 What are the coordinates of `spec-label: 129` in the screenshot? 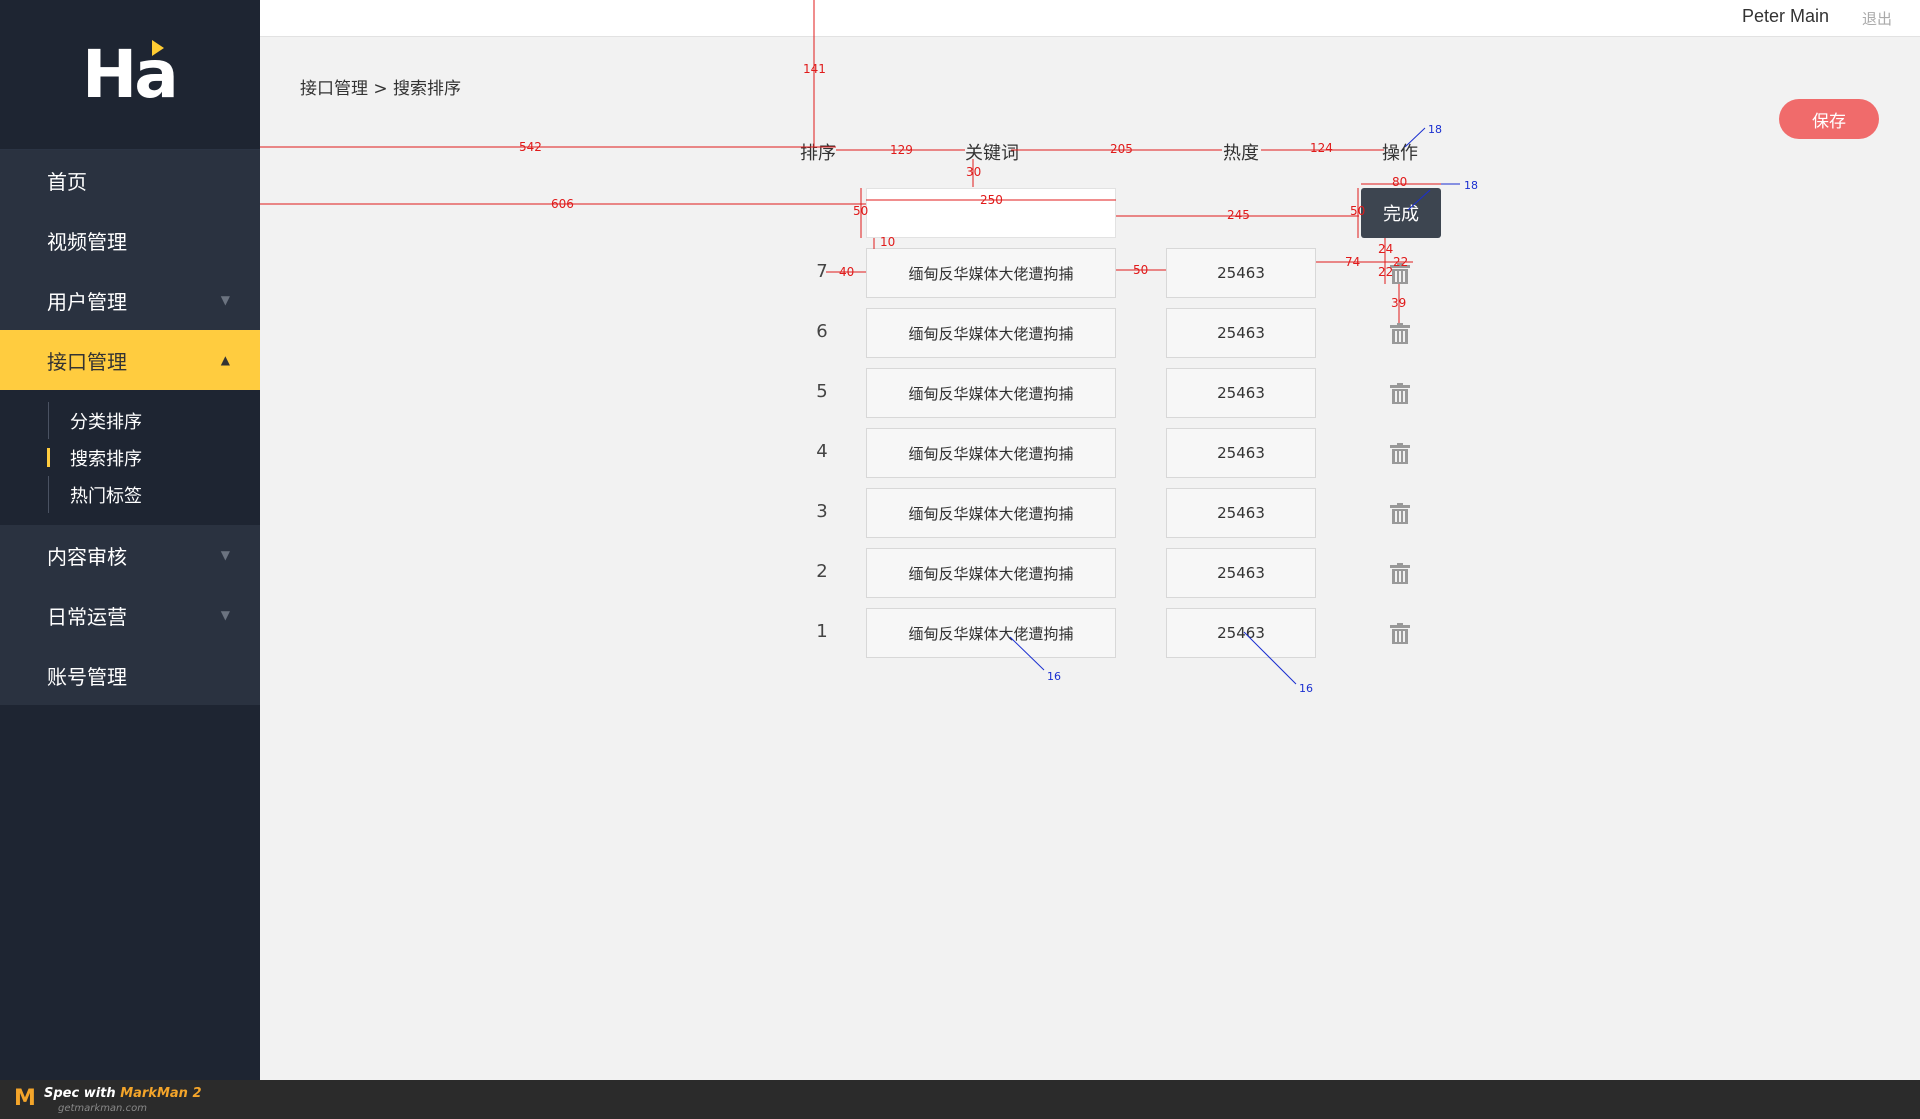 It's located at (901, 150).